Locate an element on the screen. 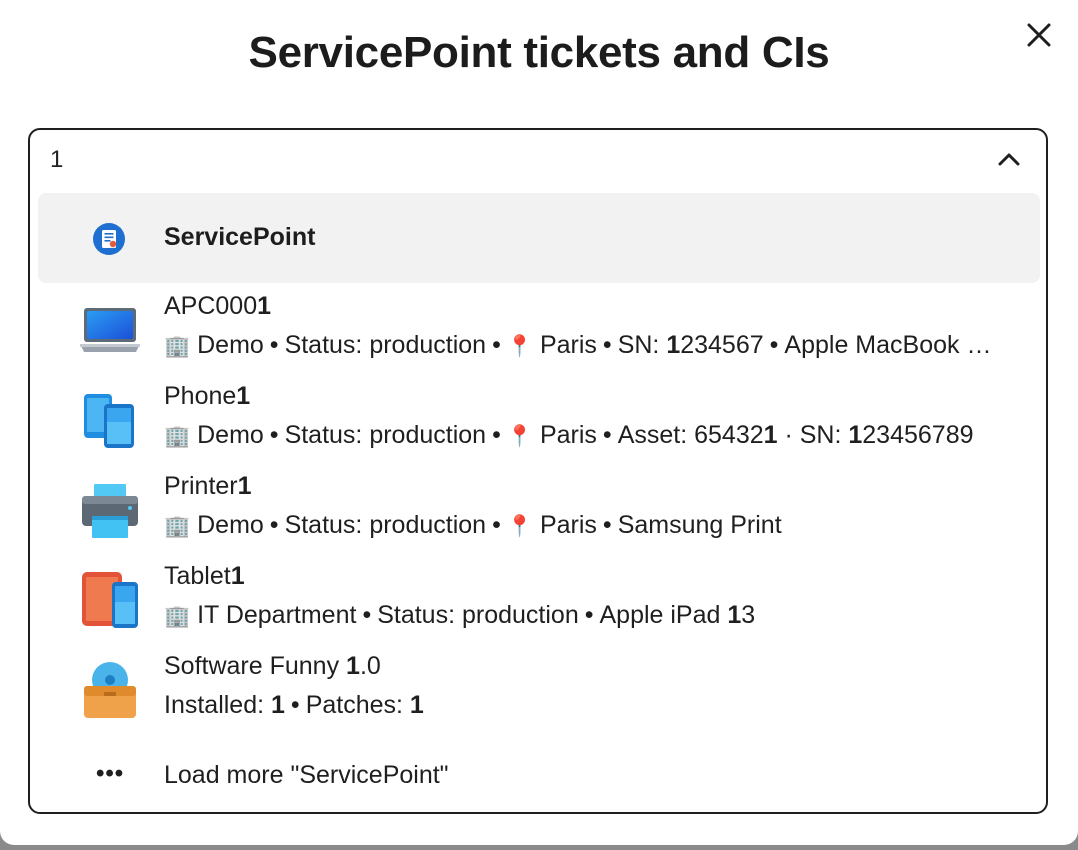 This screenshot has height=850, width=1078. printer-icon is located at coordinates (110, 511).